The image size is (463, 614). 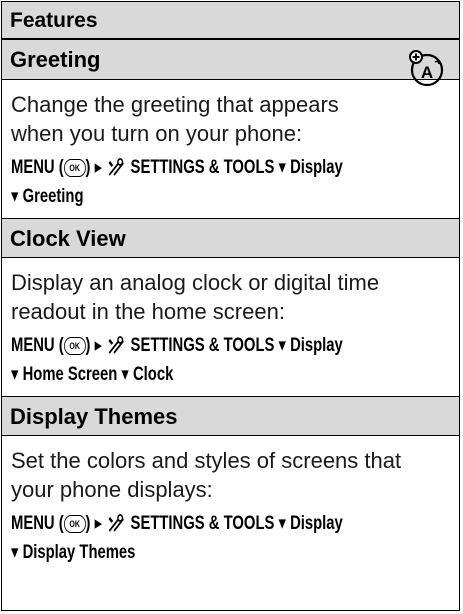 I want to click on section-title-greeting: Greeting, so click(x=230, y=60).